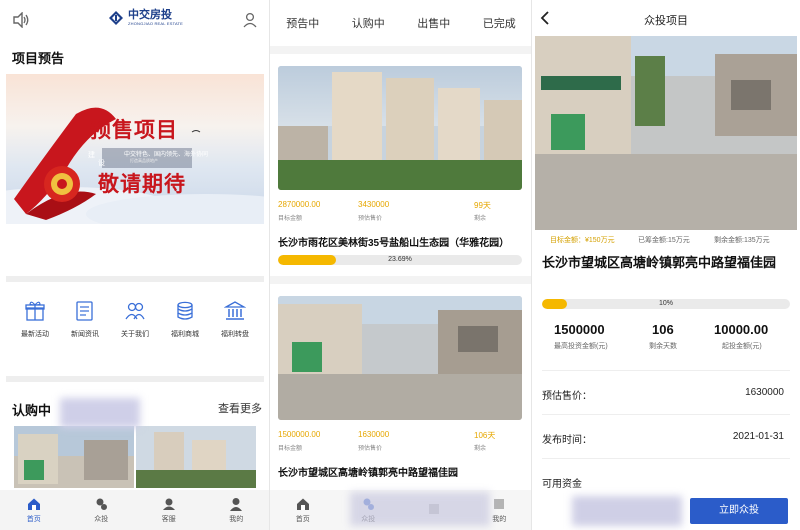 This screenshot has height=530, width=800. I want to click on project-title: 长沙市雨花区美林街35号盐船山生态园（华雅花园）, so click(394, 243).